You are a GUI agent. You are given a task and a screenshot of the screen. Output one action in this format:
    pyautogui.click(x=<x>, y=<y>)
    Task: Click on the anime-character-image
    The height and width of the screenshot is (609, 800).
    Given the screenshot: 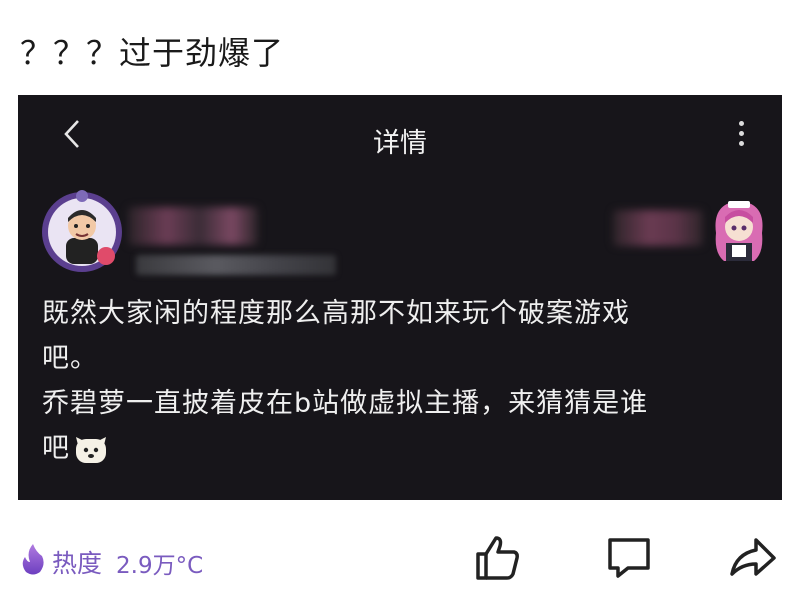 What is the action you would take?
    pyautogui.click(x=739, y=231)
    